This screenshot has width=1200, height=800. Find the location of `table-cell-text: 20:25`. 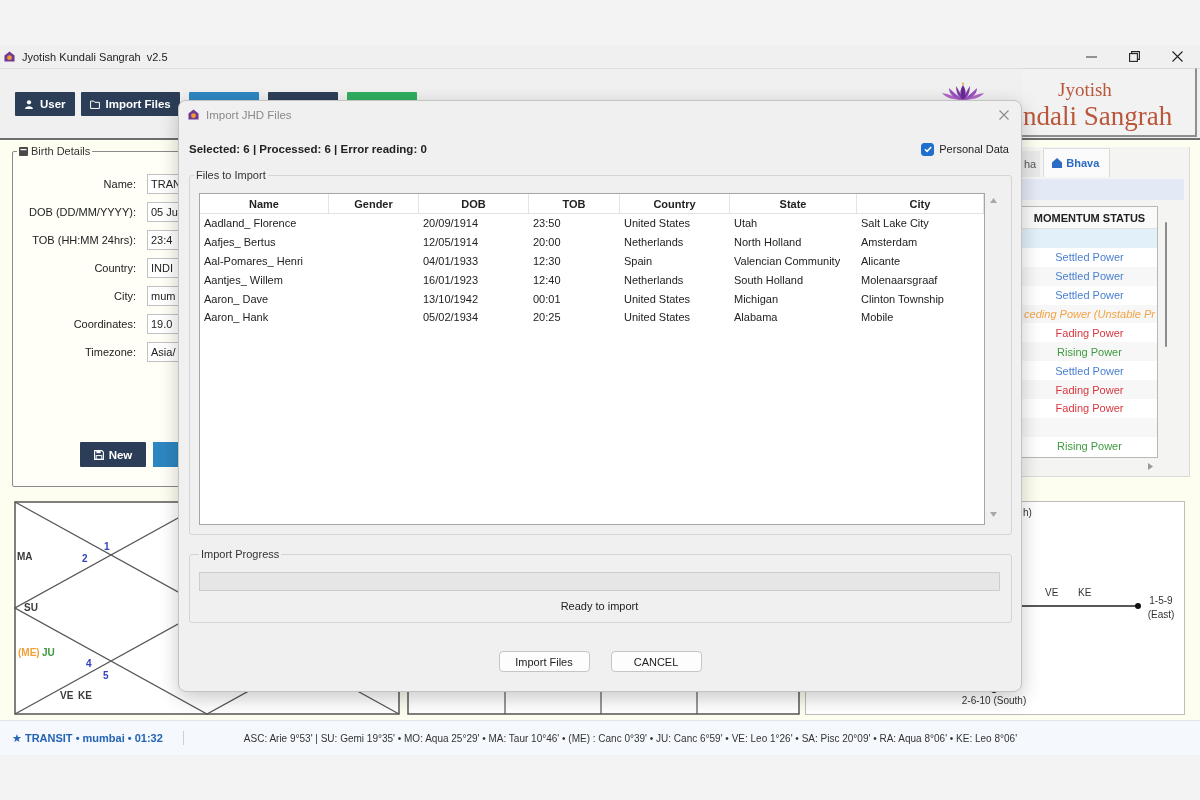

table-cell-text: 20:25 is located at coordinates (547, 318).